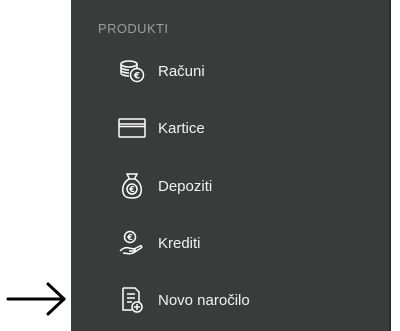 Image resolution: width=400 pixels, height=331 pixels. Describe the element at coordinates (230, 71) in the screenshot. I see `menu-item-racuni: € Računi` at that location.